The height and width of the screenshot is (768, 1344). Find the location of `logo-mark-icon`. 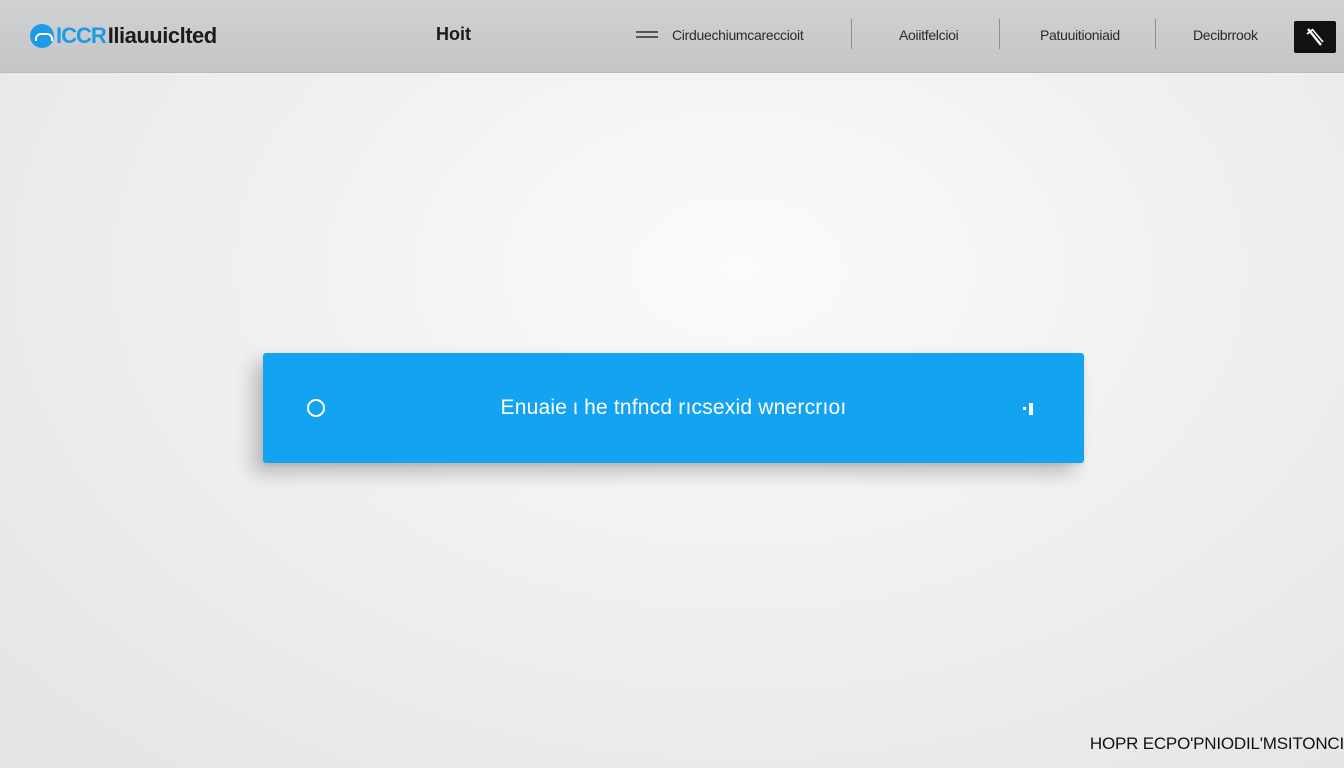

logo-mark-icon is located at coordinates (42, 36).